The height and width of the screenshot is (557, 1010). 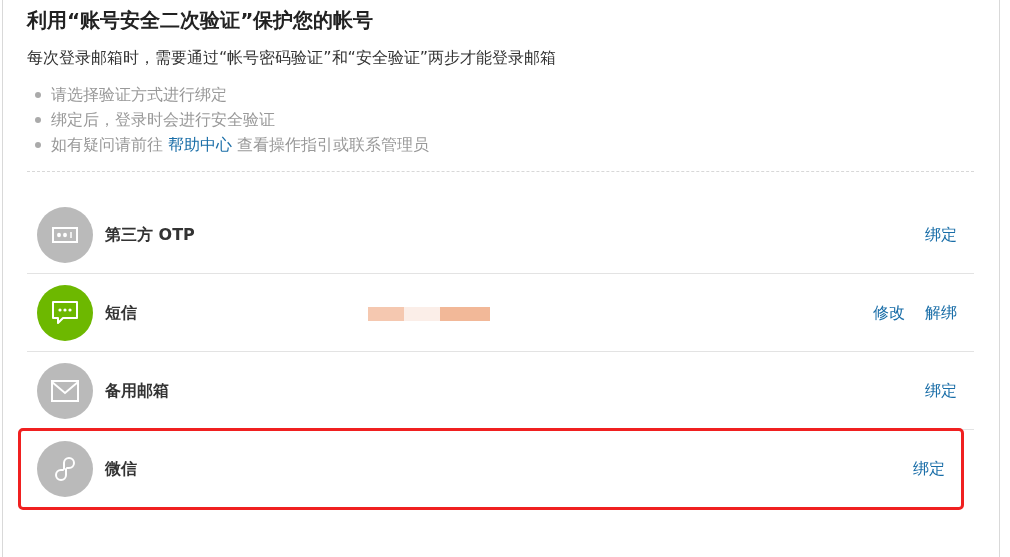 I want to click on method-name: 短信, so click(x=121, y=312).